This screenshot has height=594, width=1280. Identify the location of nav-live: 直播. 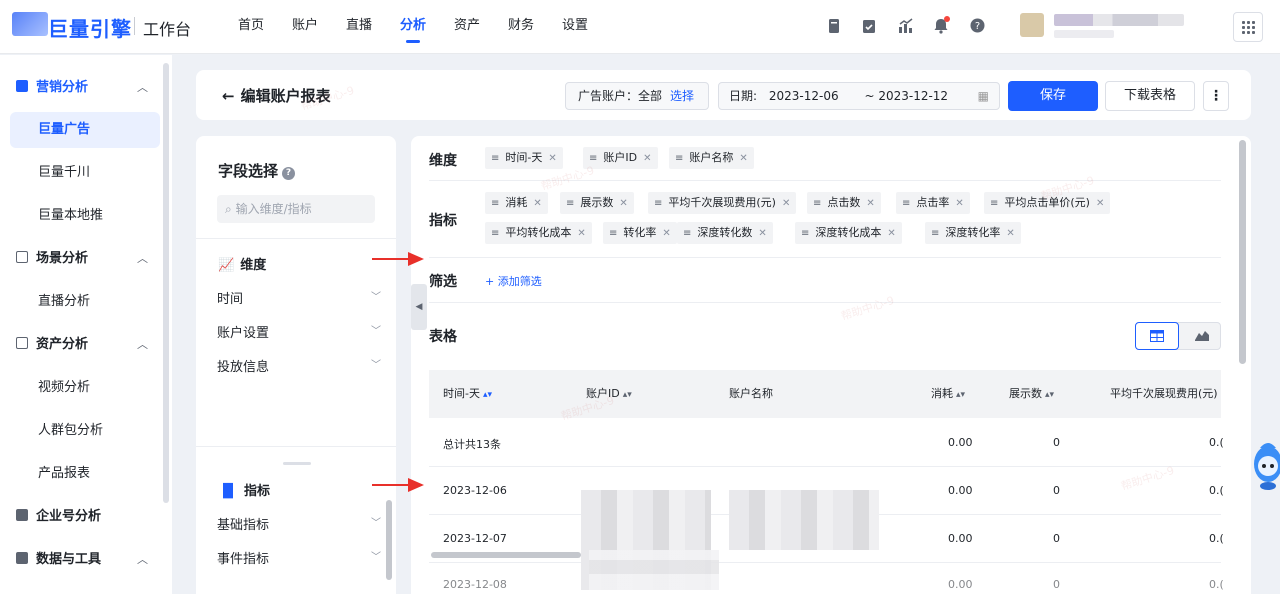
(359, 27).